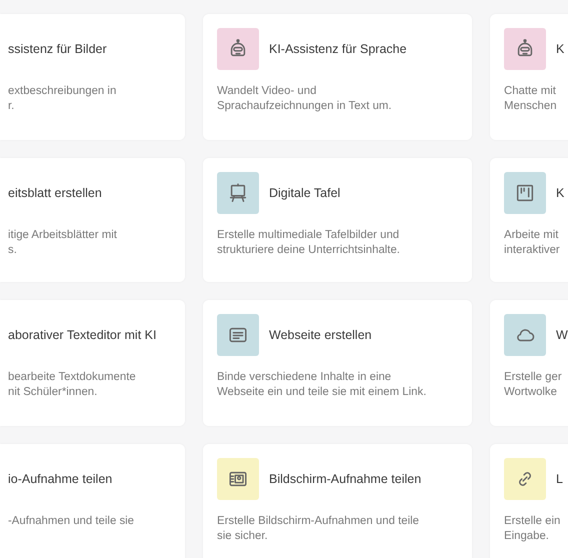  What do you see at coordinates (562, 335) in the screenshot?
I see `card-title: W` at bounding box center [562, 335].